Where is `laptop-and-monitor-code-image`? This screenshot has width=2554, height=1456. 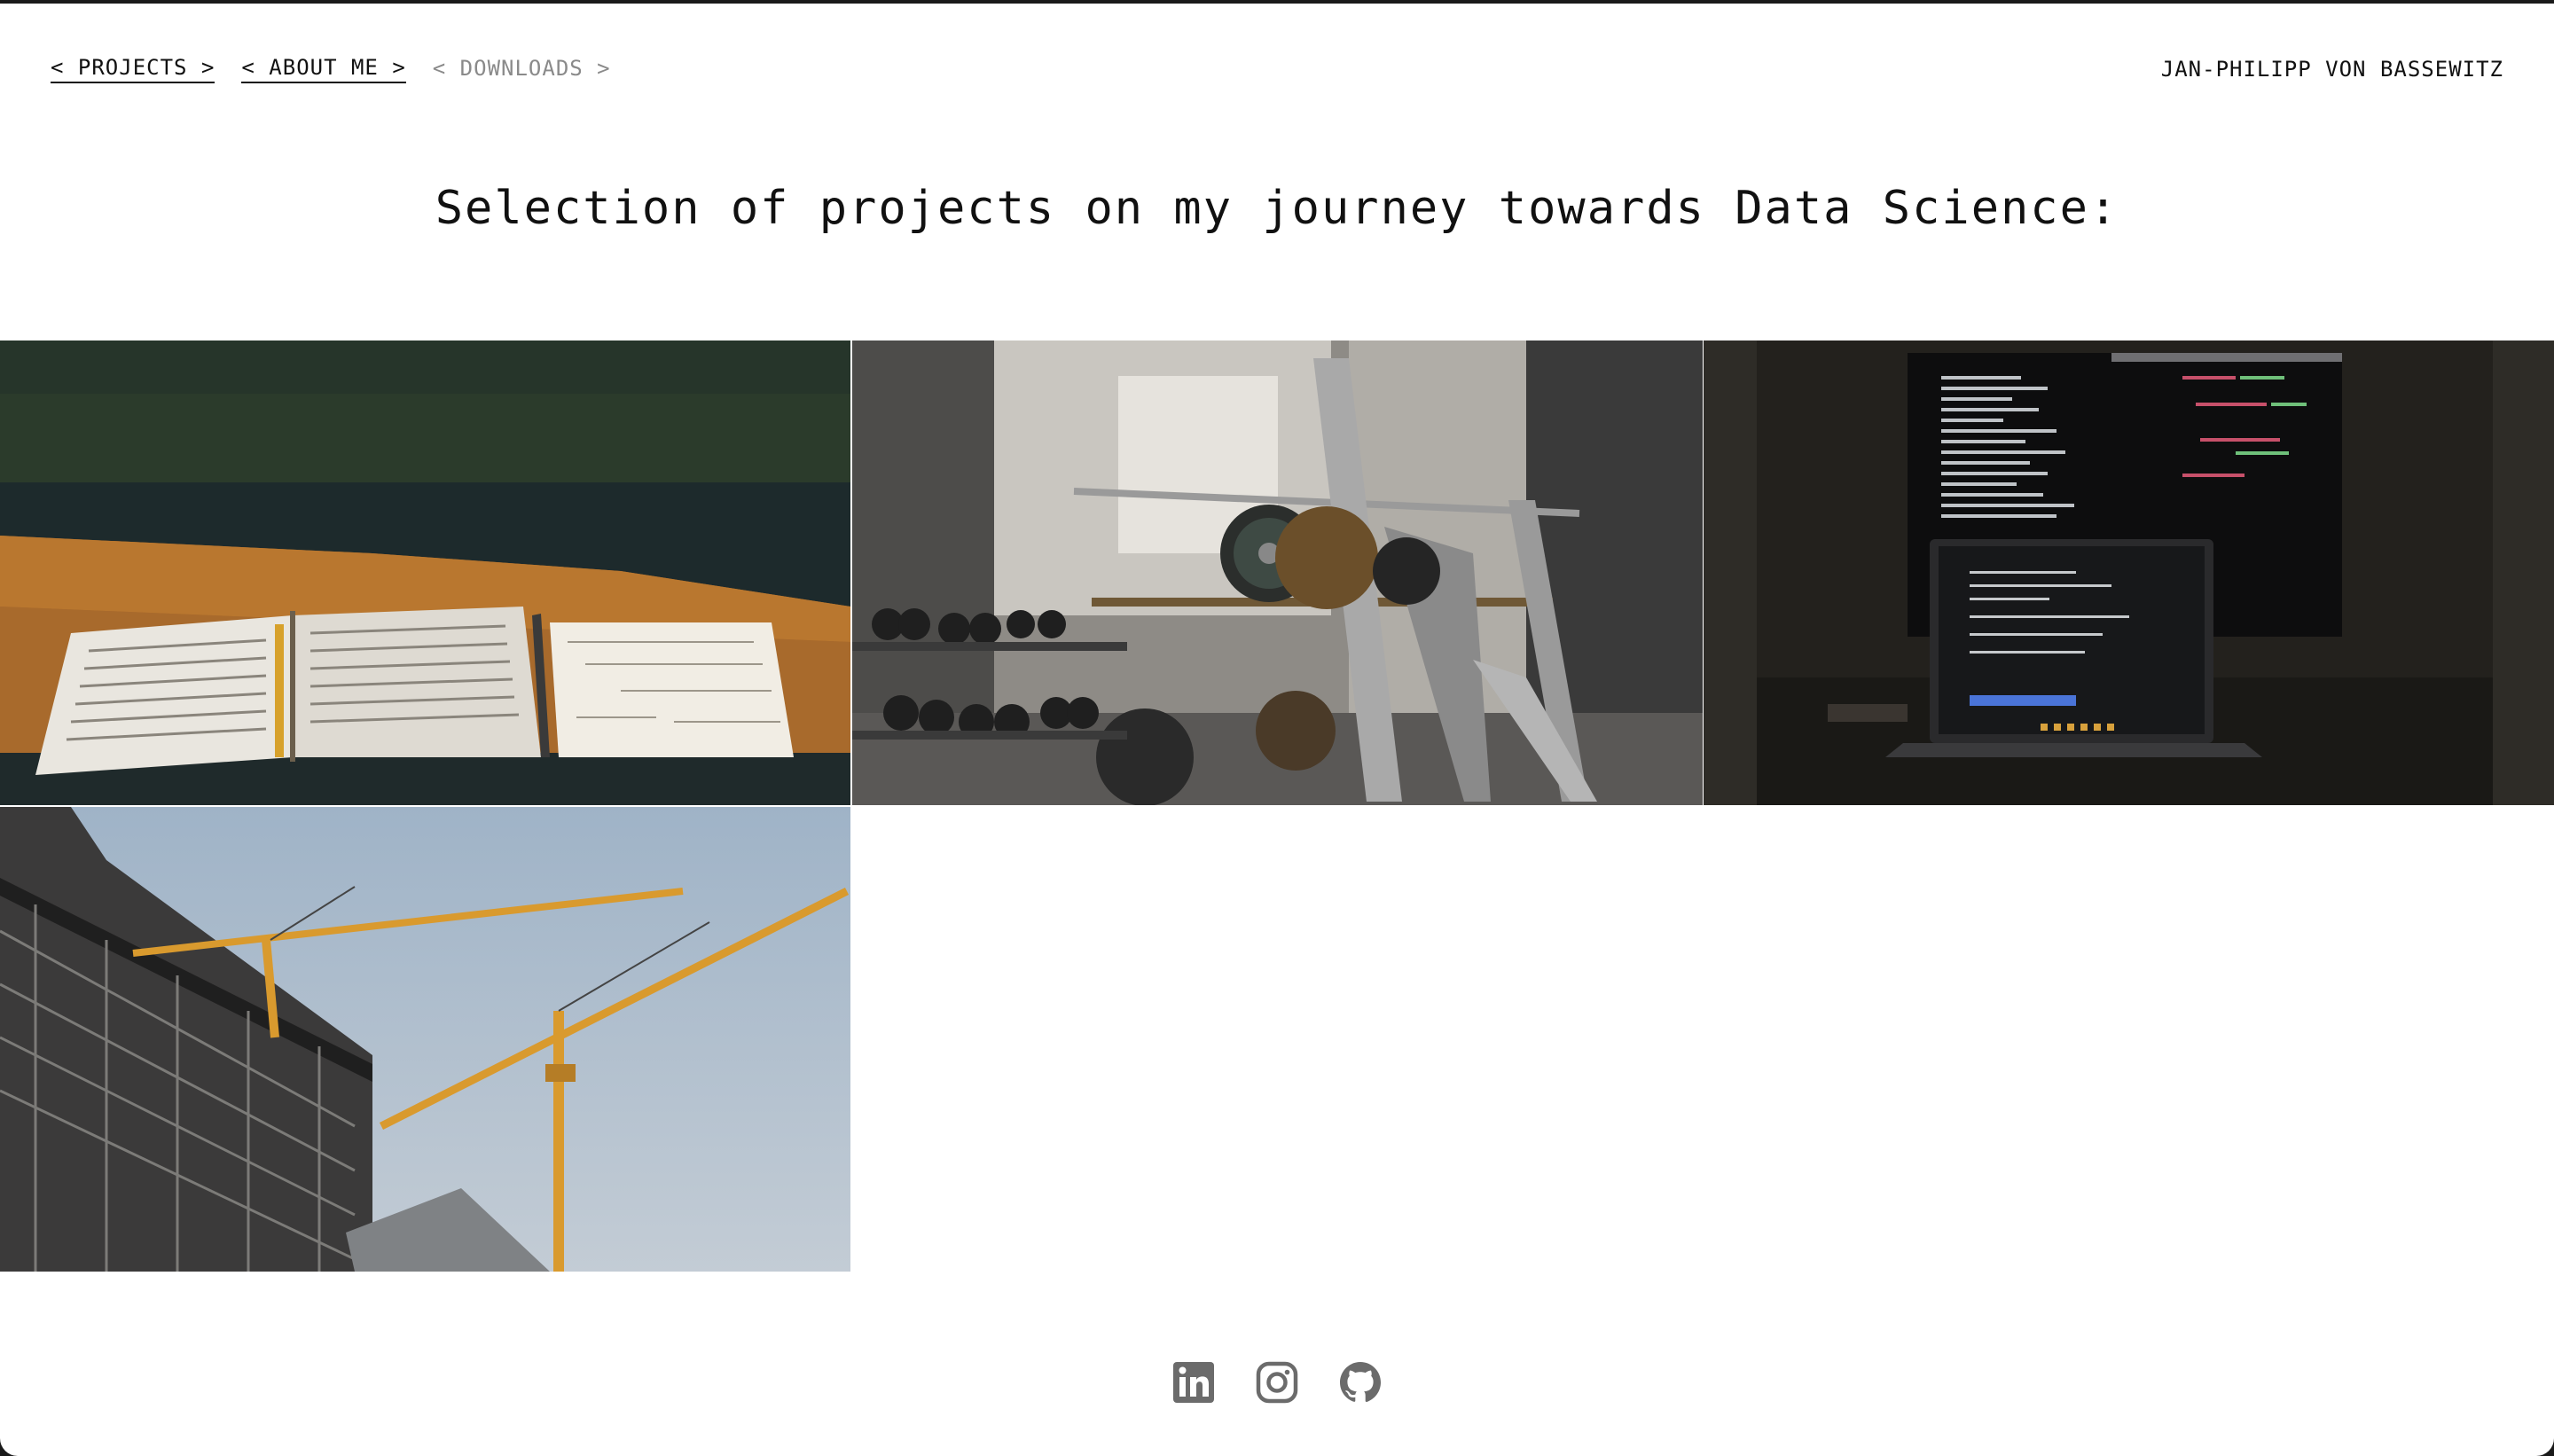
laptop-and-monitor-code-image is located at coordinates (2129, 573).